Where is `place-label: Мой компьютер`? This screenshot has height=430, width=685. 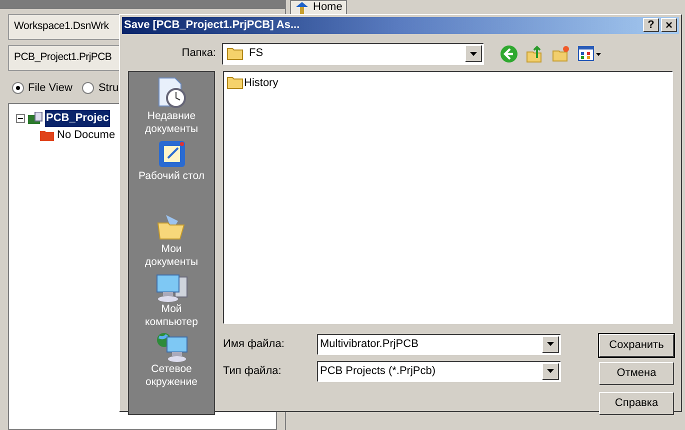 place-label: Мой компьютер is located at coordinates (171, 315).